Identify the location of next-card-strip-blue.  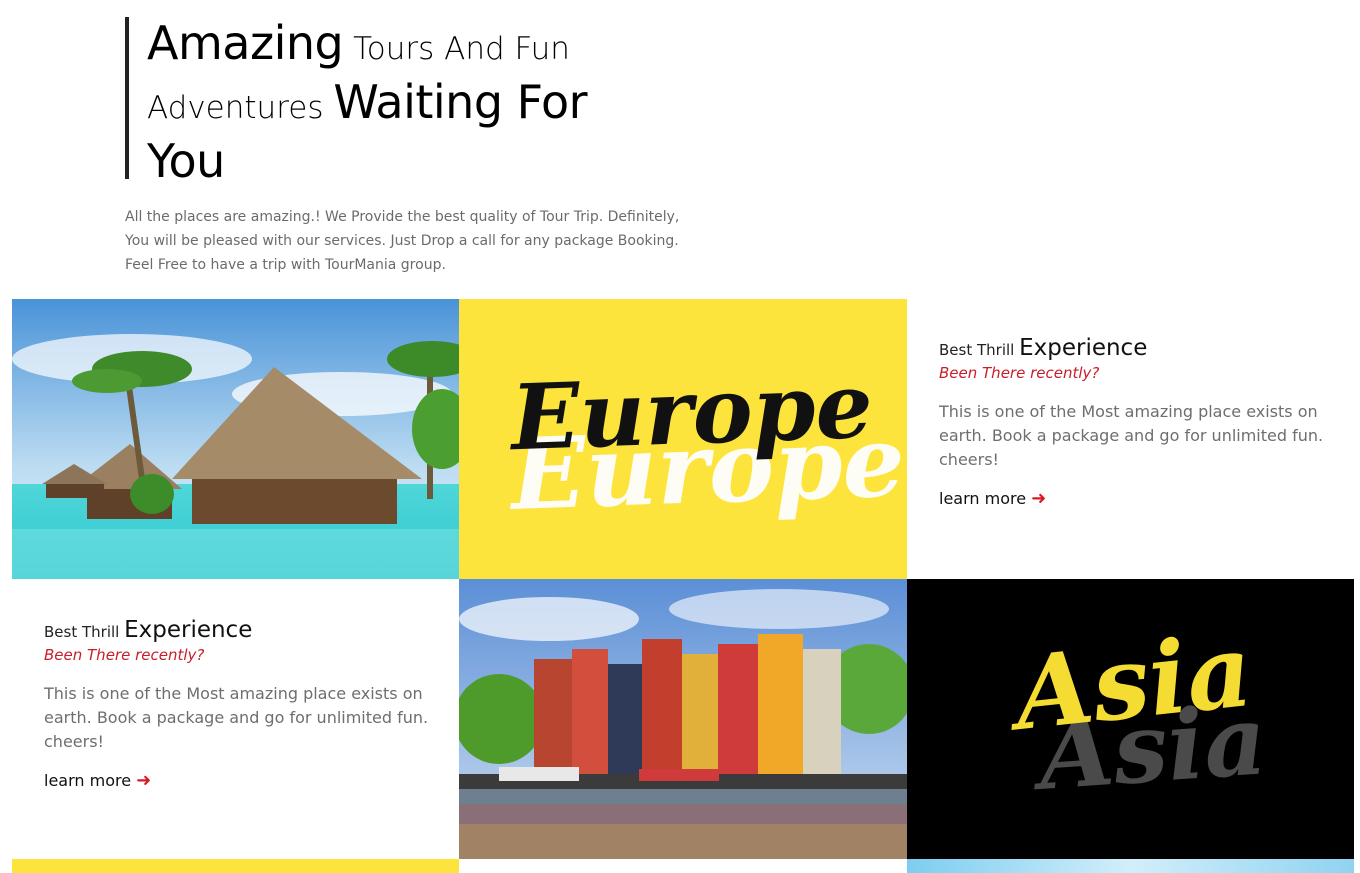
(1130, 866).